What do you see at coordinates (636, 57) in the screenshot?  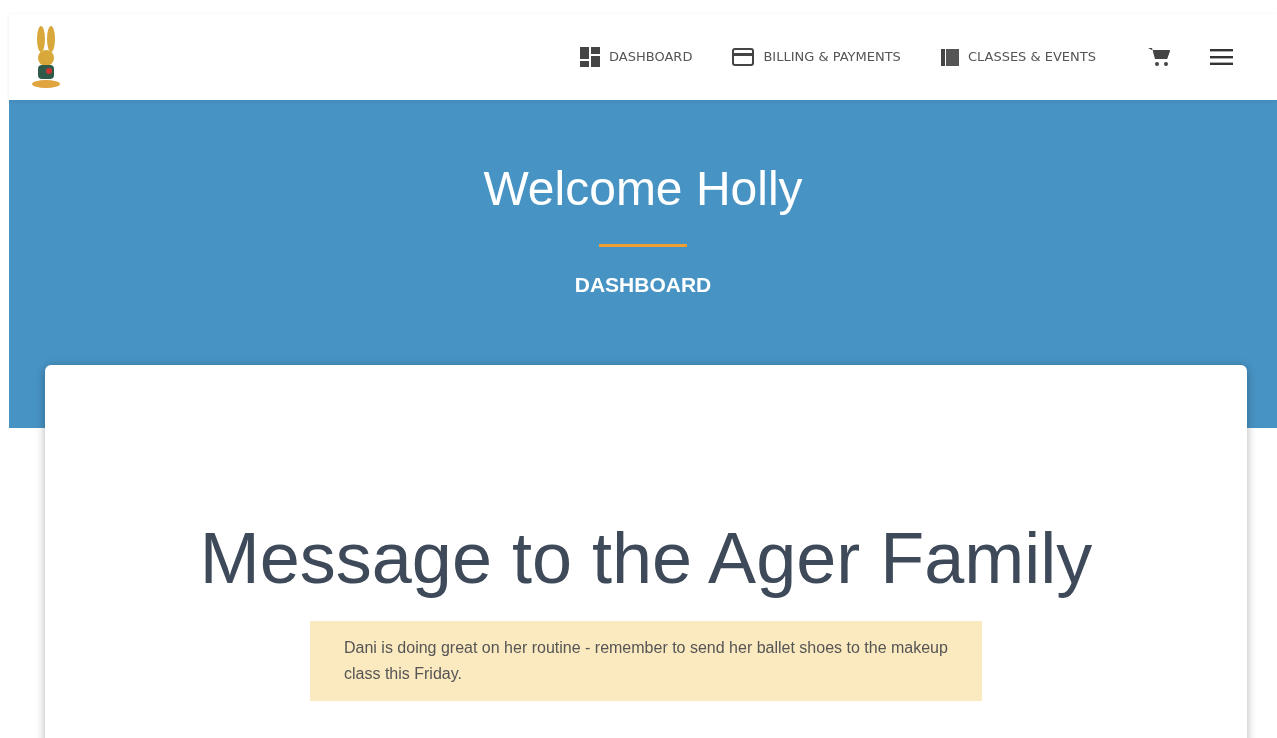 I see `nav-link: DASHBOARD` at bounding box center [636, 57].